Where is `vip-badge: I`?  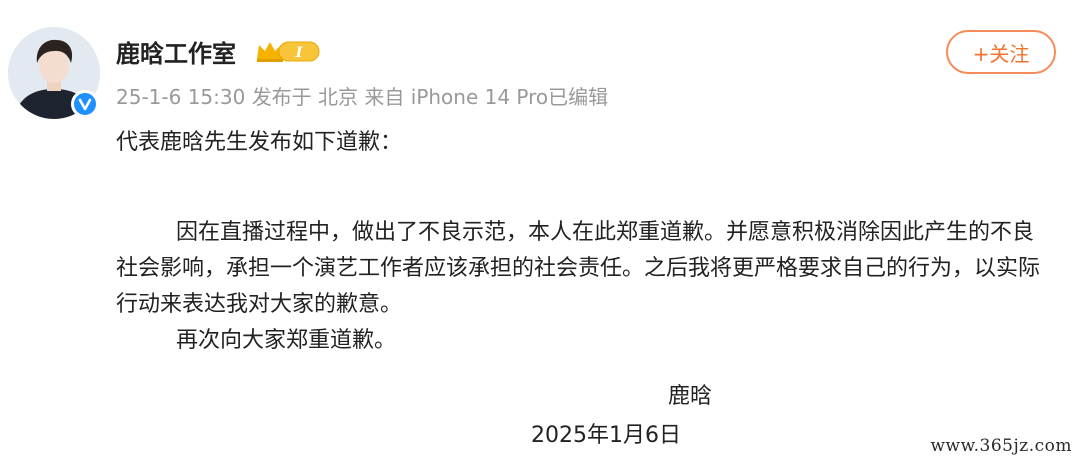 vip-badge: I is located at coordinates (288, 51).